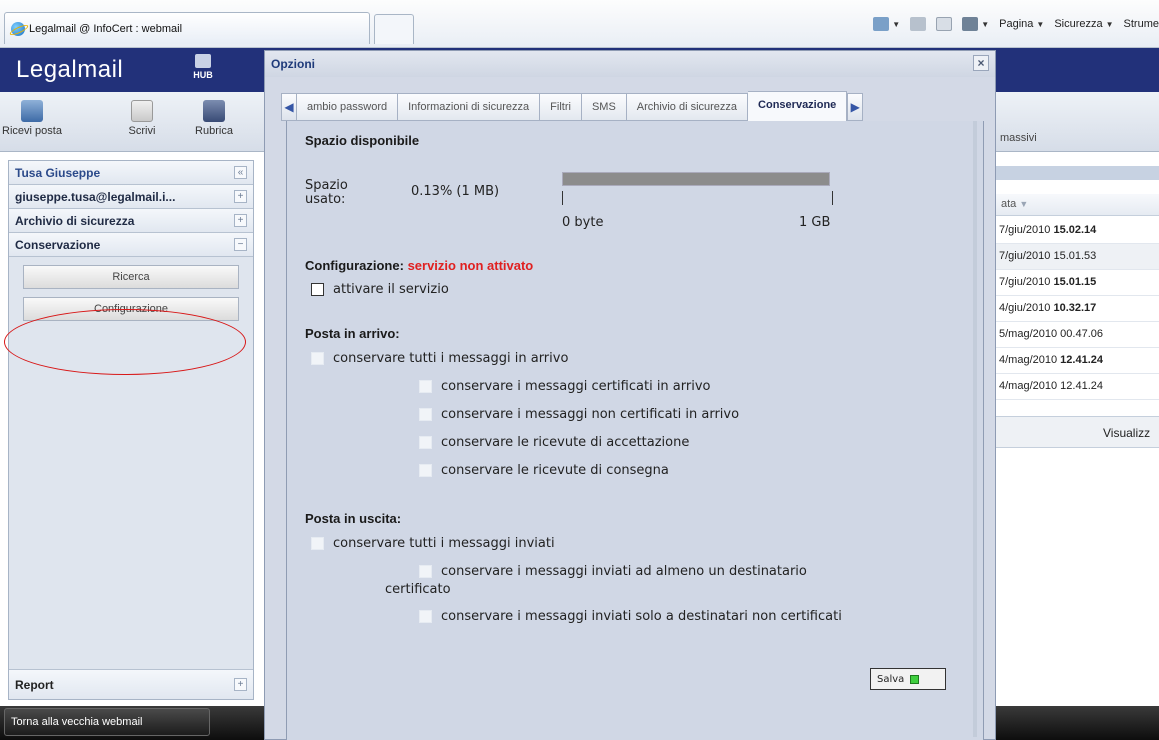  What do you see at coordinates (289, 107) in the screenshot?
I see `tab-scroll-left-icon: ◀` at bounding box center [289, 107].